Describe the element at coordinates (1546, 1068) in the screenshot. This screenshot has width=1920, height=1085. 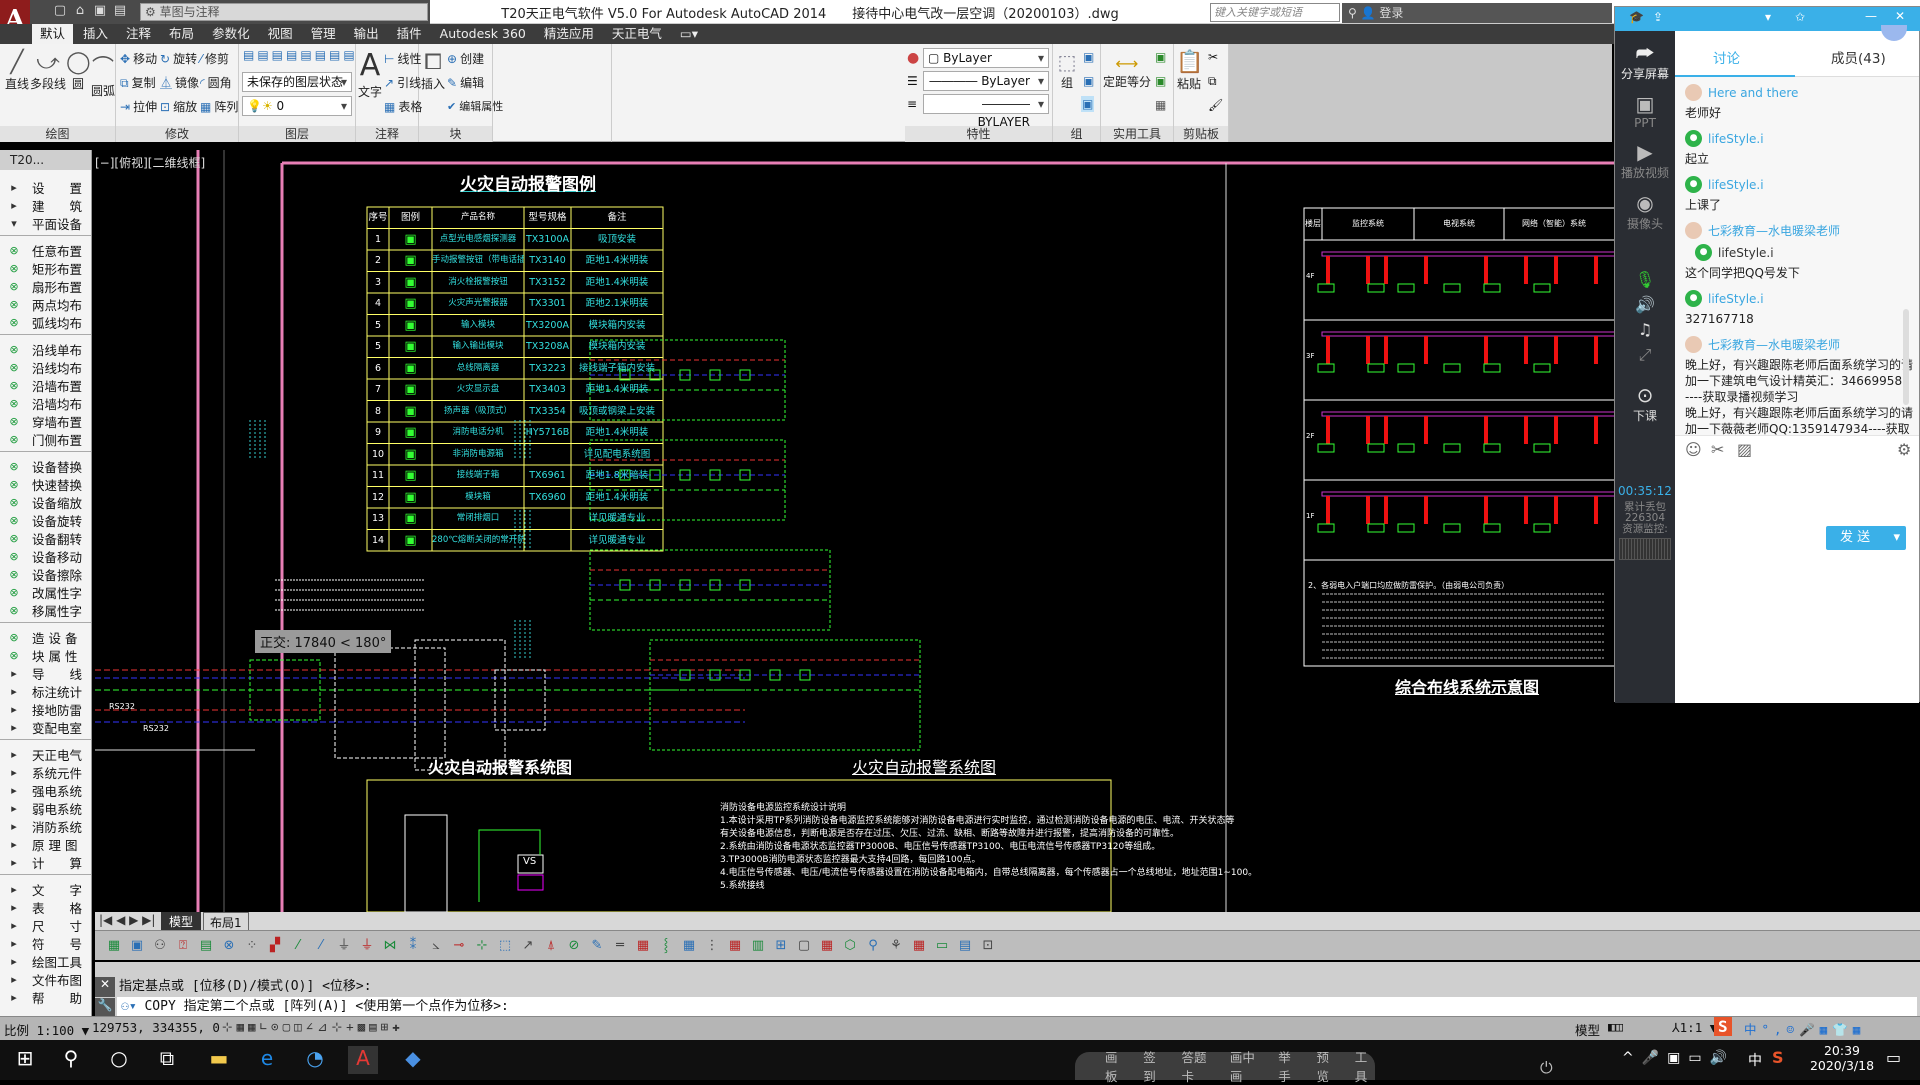
I see `power-icon: ⏻` at that location.